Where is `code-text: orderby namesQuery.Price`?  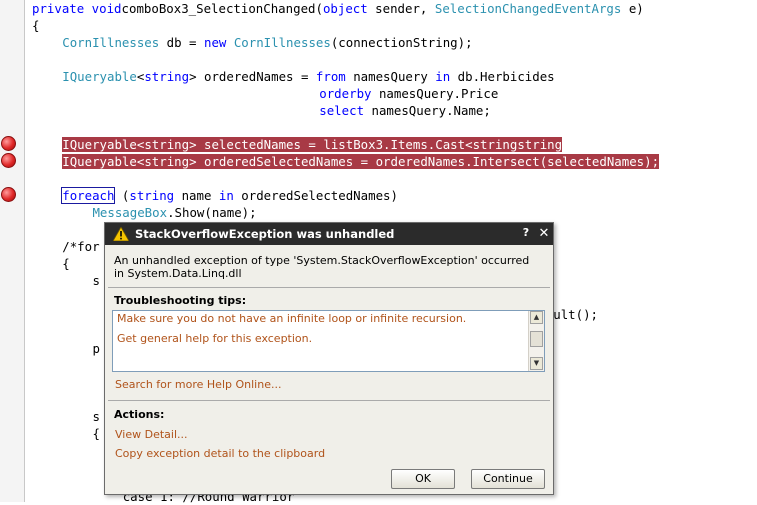
code-text: orderby namesQuery.Price is located at coordinates (408, 93).